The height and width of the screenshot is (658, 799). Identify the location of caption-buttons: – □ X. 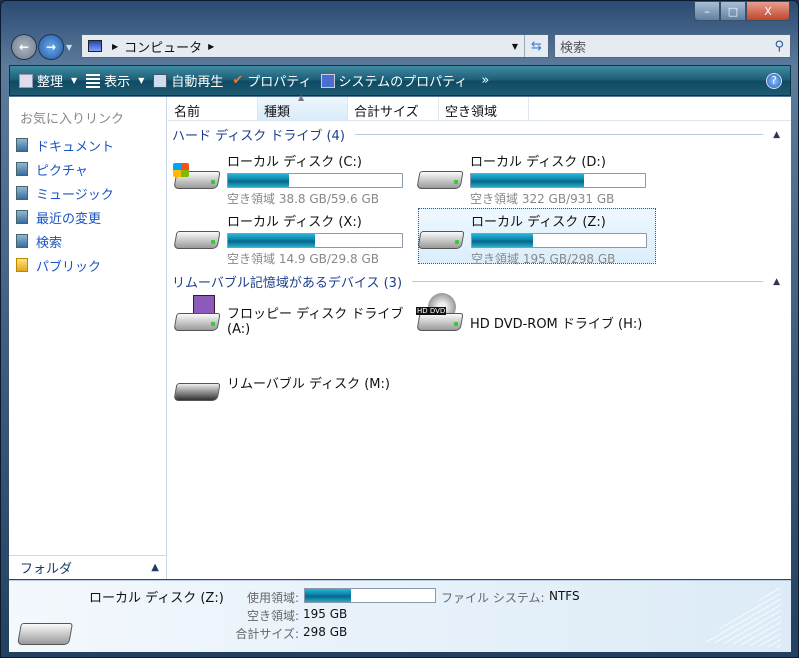
(742, 11).